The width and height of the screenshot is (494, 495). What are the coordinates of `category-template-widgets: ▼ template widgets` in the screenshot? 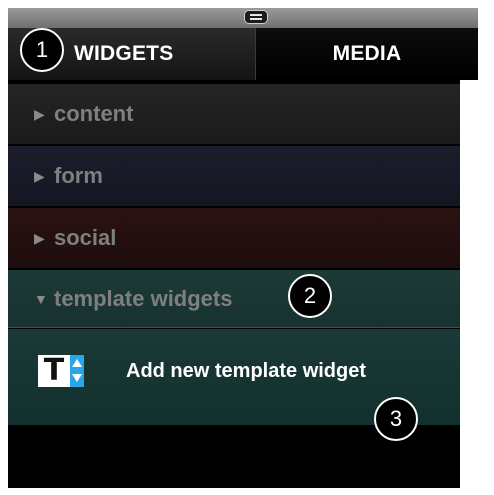 It's located at (234, 299).